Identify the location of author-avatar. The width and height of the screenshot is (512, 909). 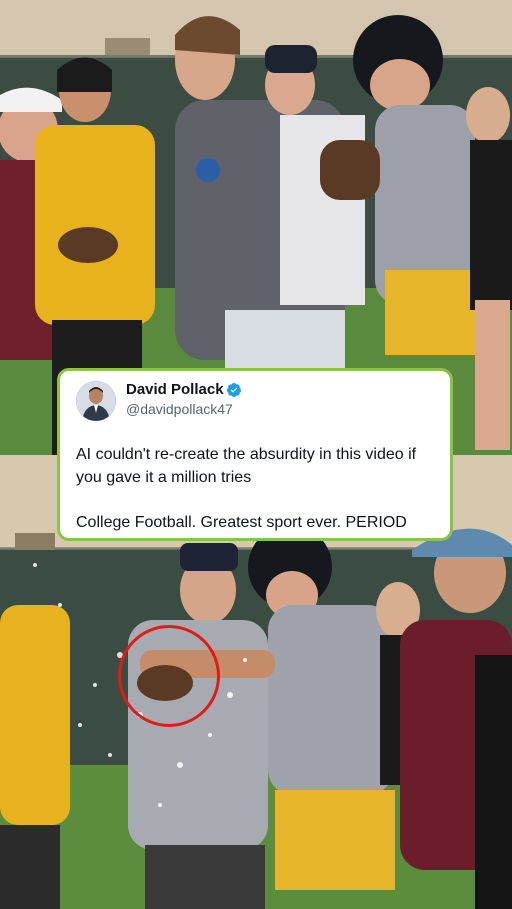
(96, 401).